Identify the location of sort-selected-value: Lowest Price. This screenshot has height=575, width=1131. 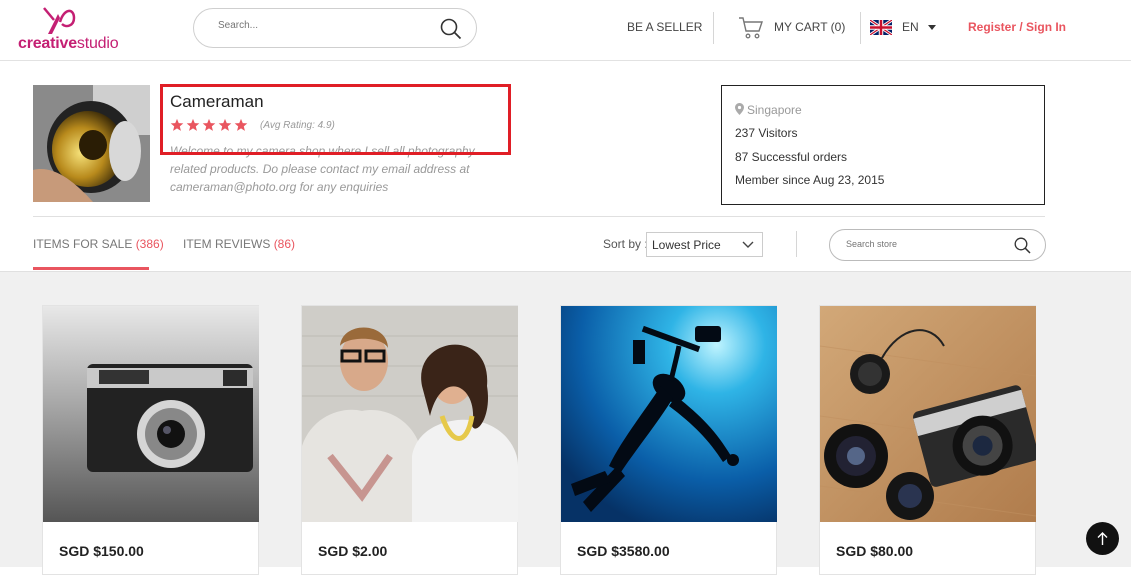
(686, 245).